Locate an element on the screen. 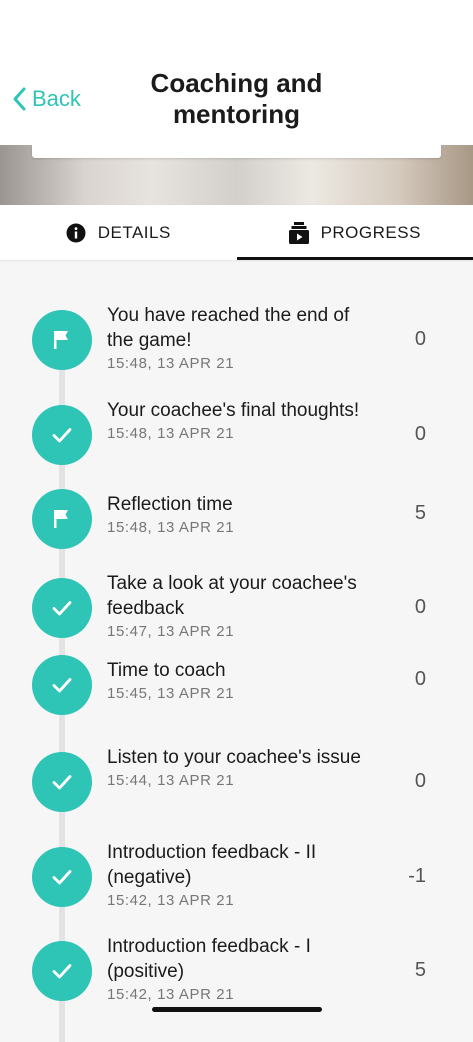 The image size is (473, 1042). page-title-line-2: mentoring is located at coordinates (236, 114).